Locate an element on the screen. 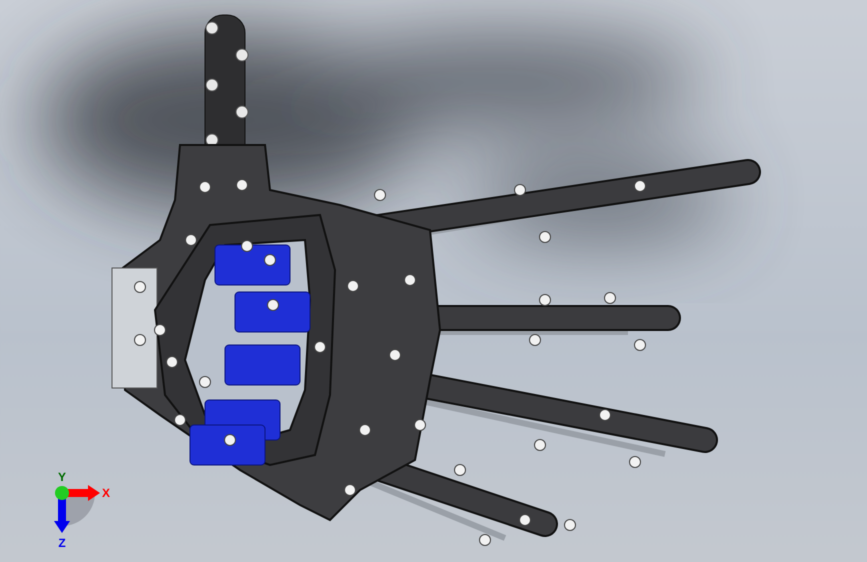  axis-label: Y is located at coordinates (62, 477).